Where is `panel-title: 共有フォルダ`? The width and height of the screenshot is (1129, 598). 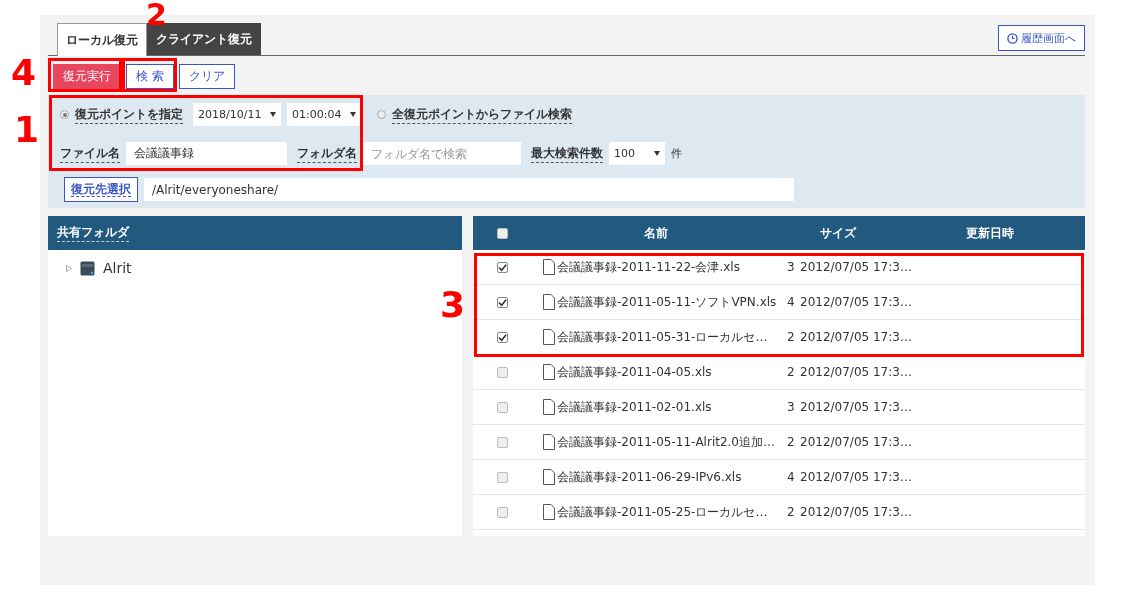
panel-title: 共有フォルダ is located at coordinates (93, 233).